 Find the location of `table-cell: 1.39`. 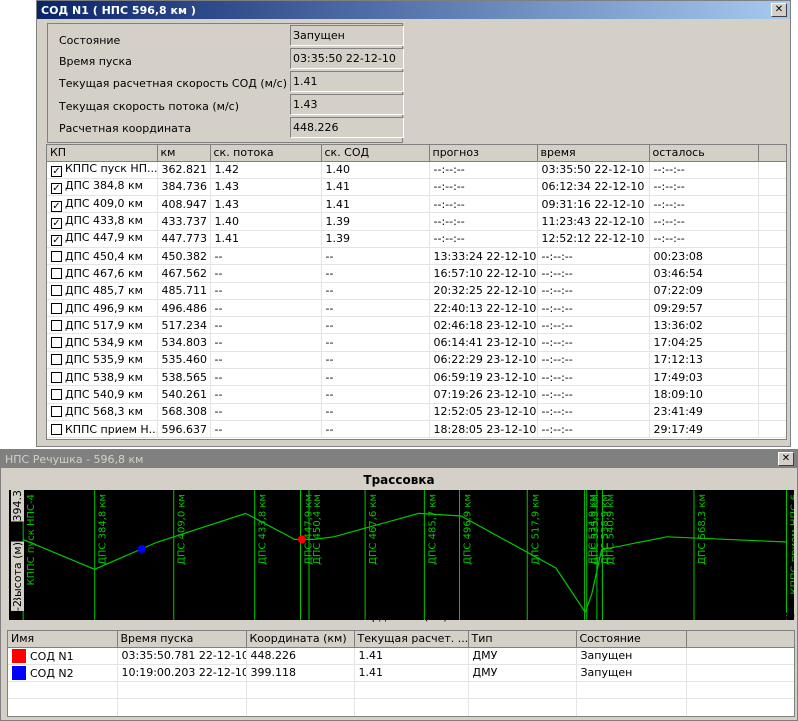

table-cell: 1.39 is located at coordinates (375, 221).